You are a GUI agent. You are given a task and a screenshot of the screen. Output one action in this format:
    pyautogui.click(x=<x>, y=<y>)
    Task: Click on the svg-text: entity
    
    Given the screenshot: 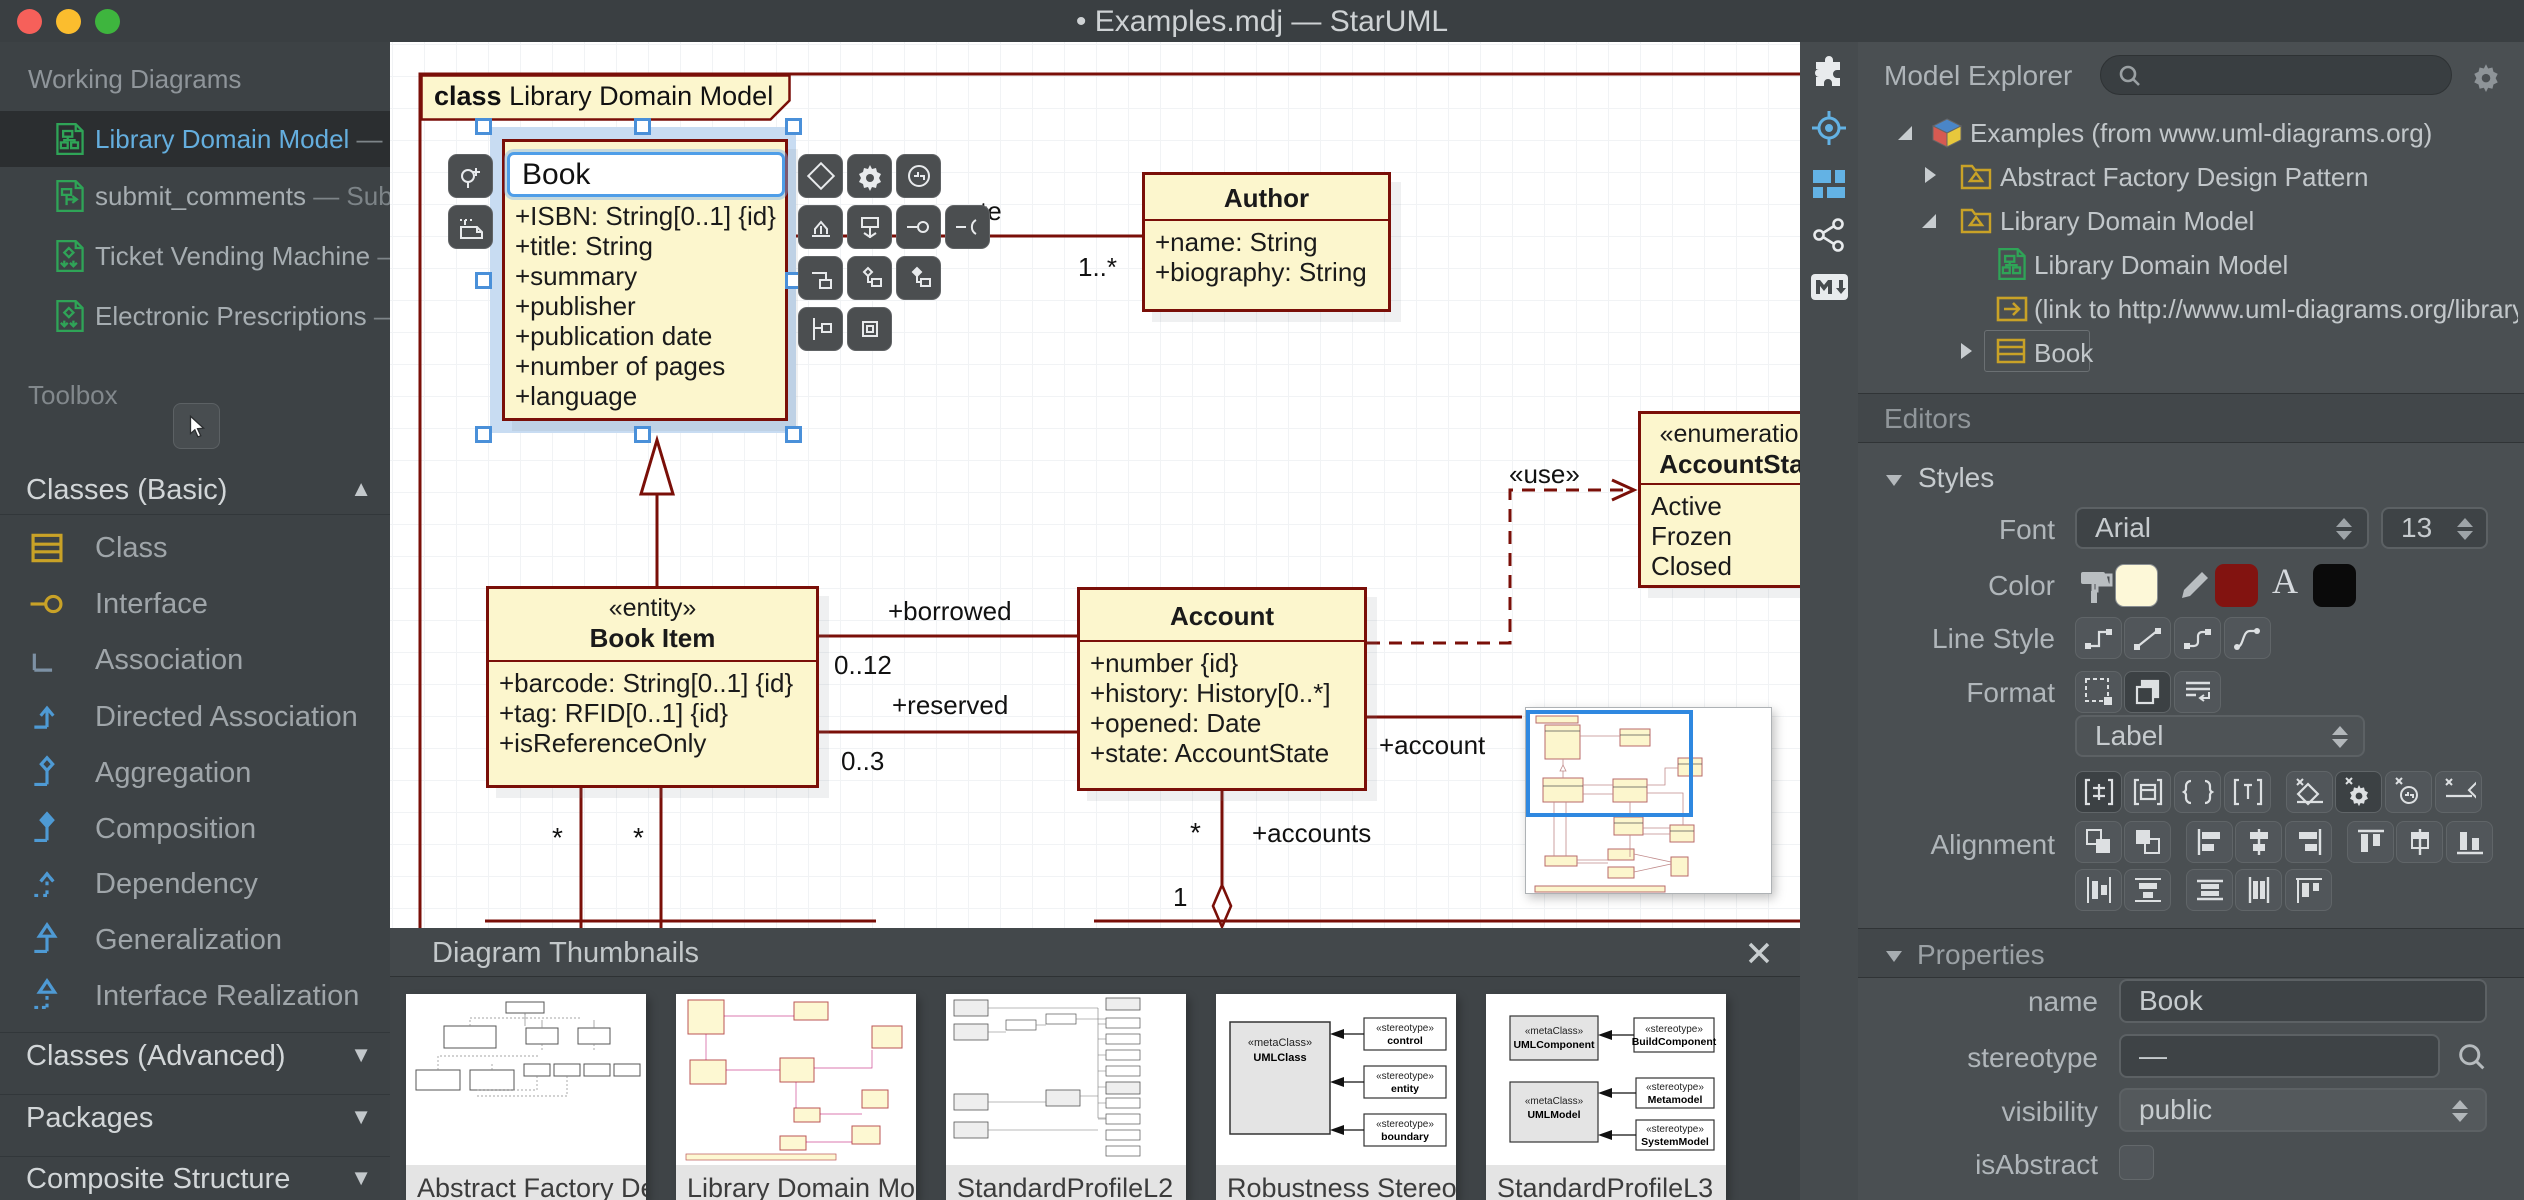 What is the action you would take?
    pyautogui.click(x=1405, y=1089)
    